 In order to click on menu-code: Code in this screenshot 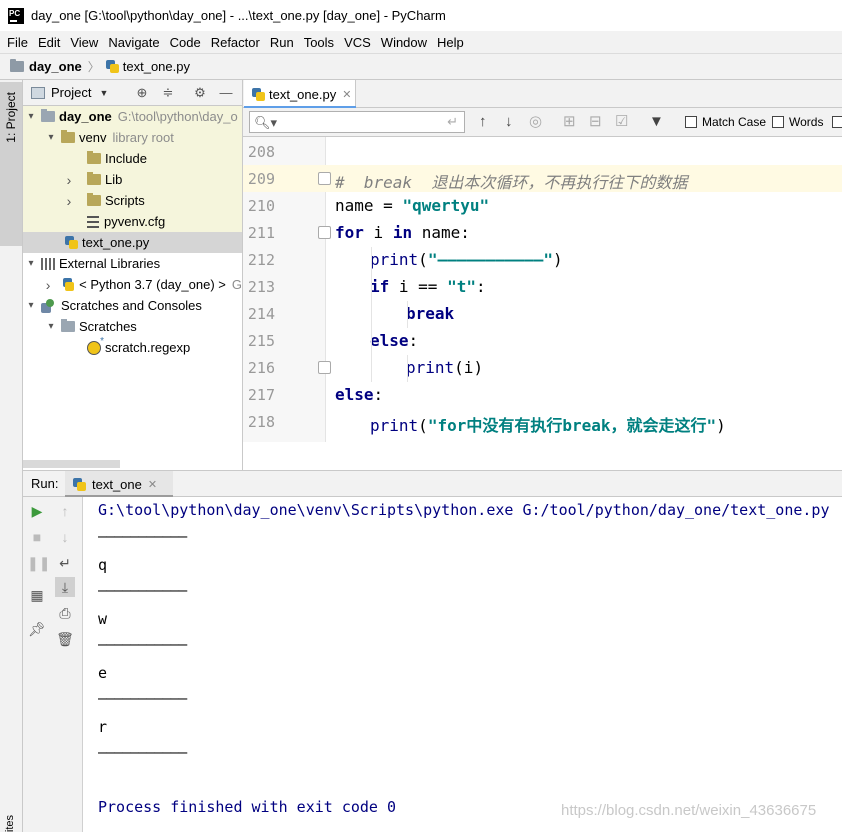, I will do `click(185, 42)`.